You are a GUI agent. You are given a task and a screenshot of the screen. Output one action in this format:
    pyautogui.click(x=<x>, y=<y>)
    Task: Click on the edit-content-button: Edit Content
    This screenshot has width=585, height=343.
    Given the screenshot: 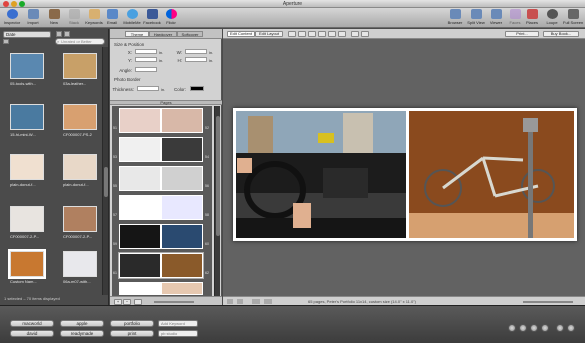 What is the action you would take?
    pyautogui.click(x=241, y=34)
    